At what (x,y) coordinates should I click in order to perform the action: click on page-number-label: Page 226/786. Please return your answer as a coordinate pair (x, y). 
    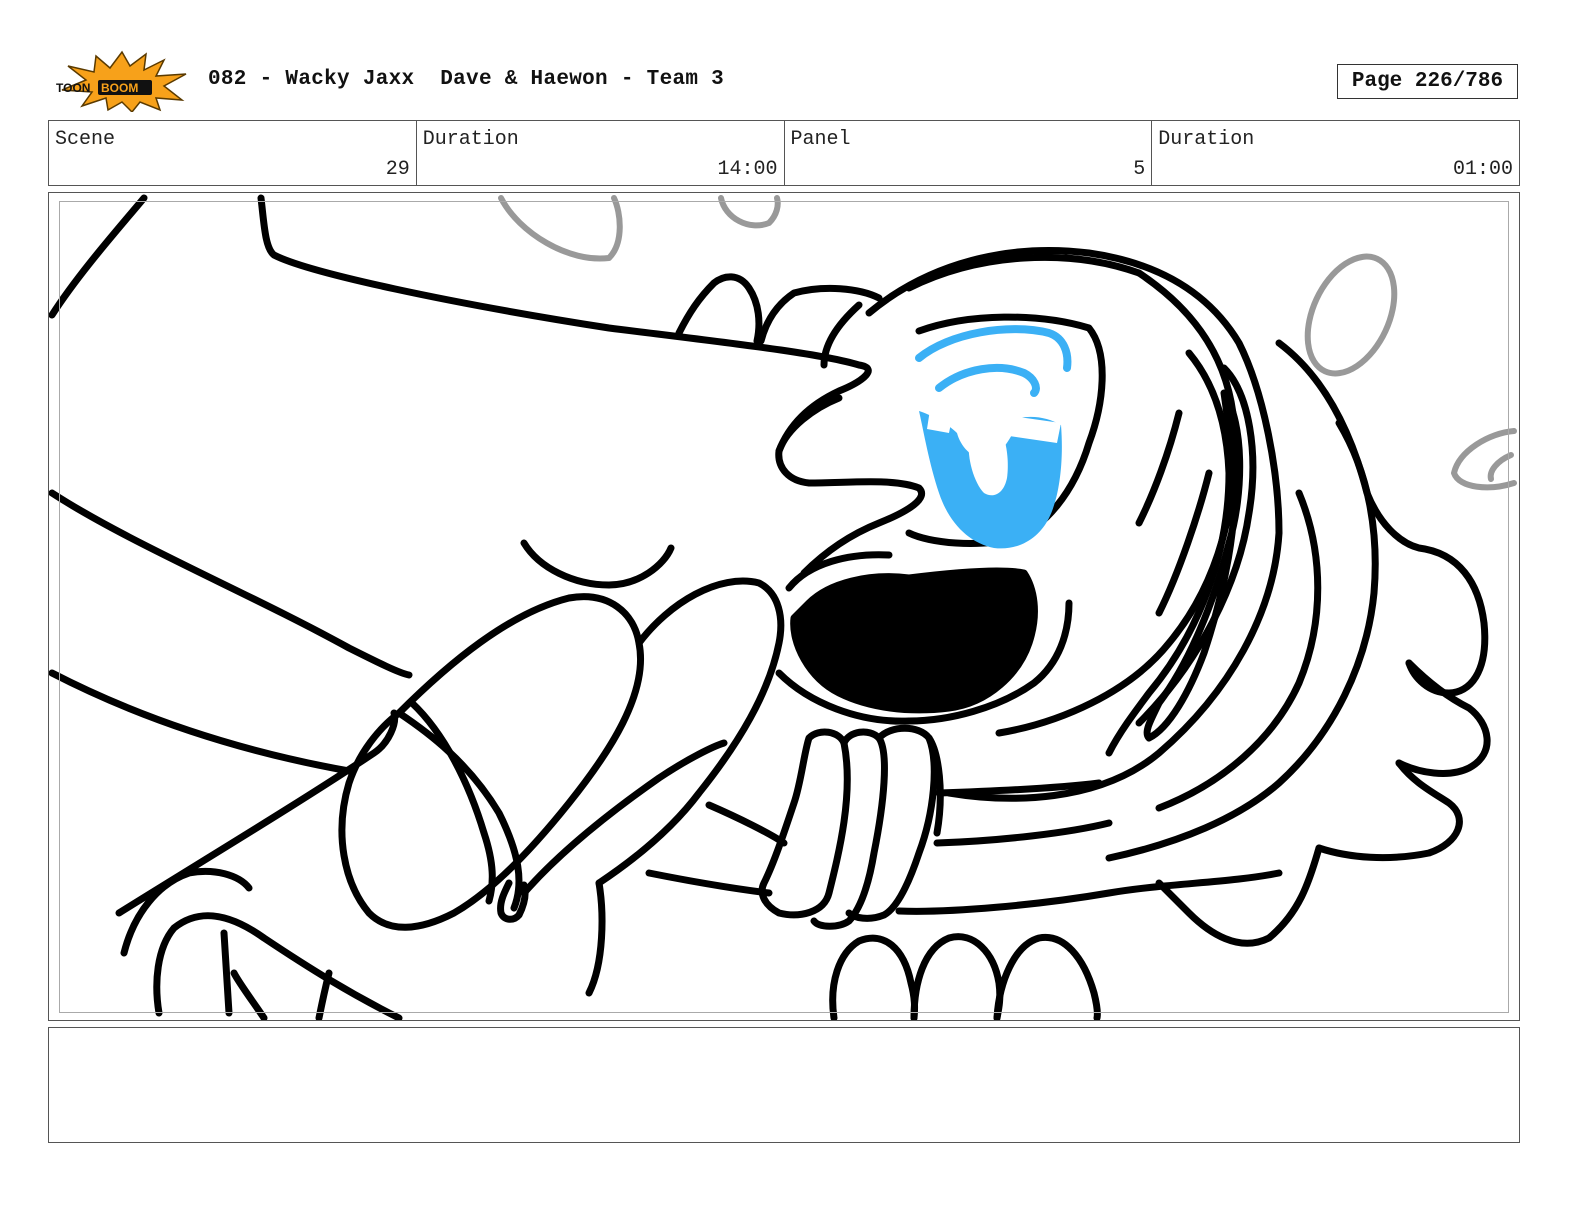
    Looking at the image, I should click on (1427, 81).